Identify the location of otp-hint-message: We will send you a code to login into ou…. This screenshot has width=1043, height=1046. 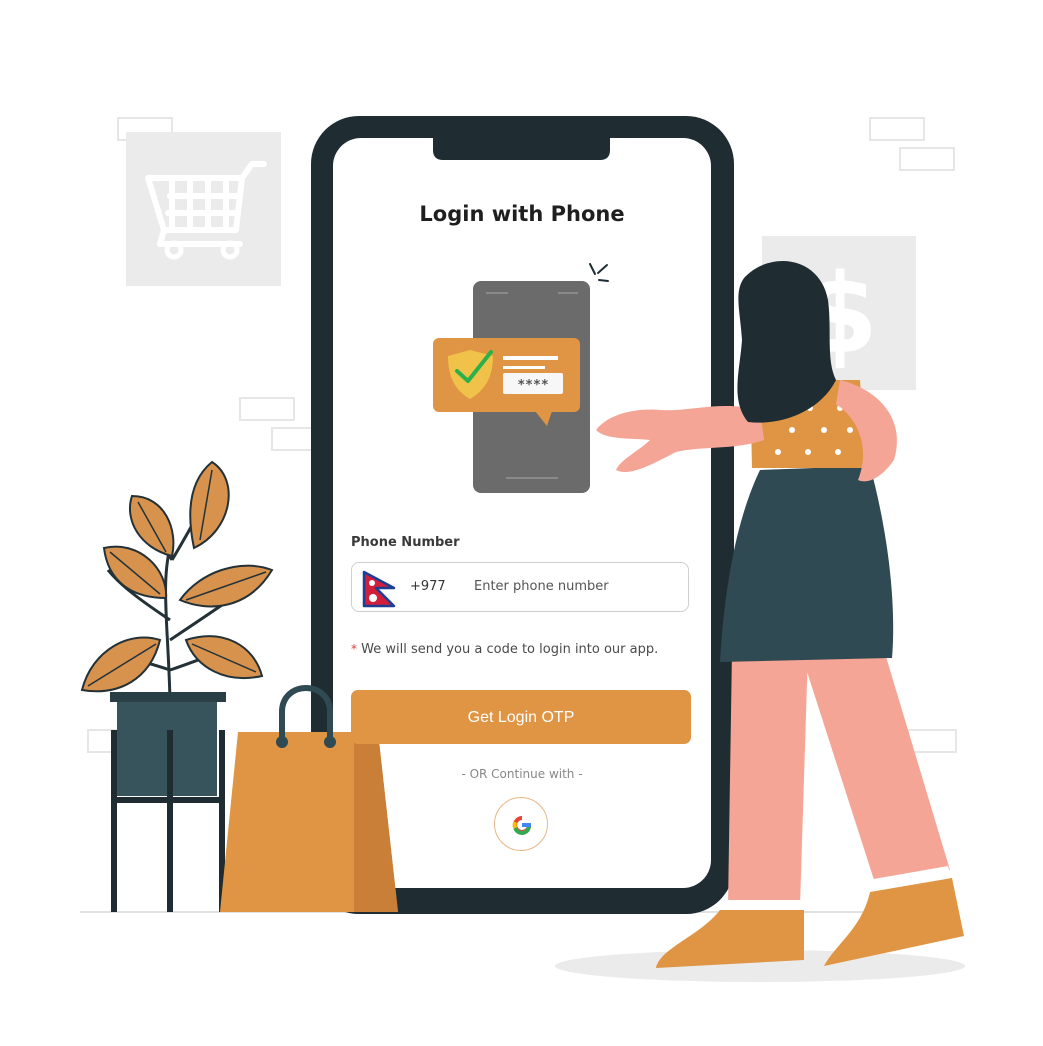
(510, 649).